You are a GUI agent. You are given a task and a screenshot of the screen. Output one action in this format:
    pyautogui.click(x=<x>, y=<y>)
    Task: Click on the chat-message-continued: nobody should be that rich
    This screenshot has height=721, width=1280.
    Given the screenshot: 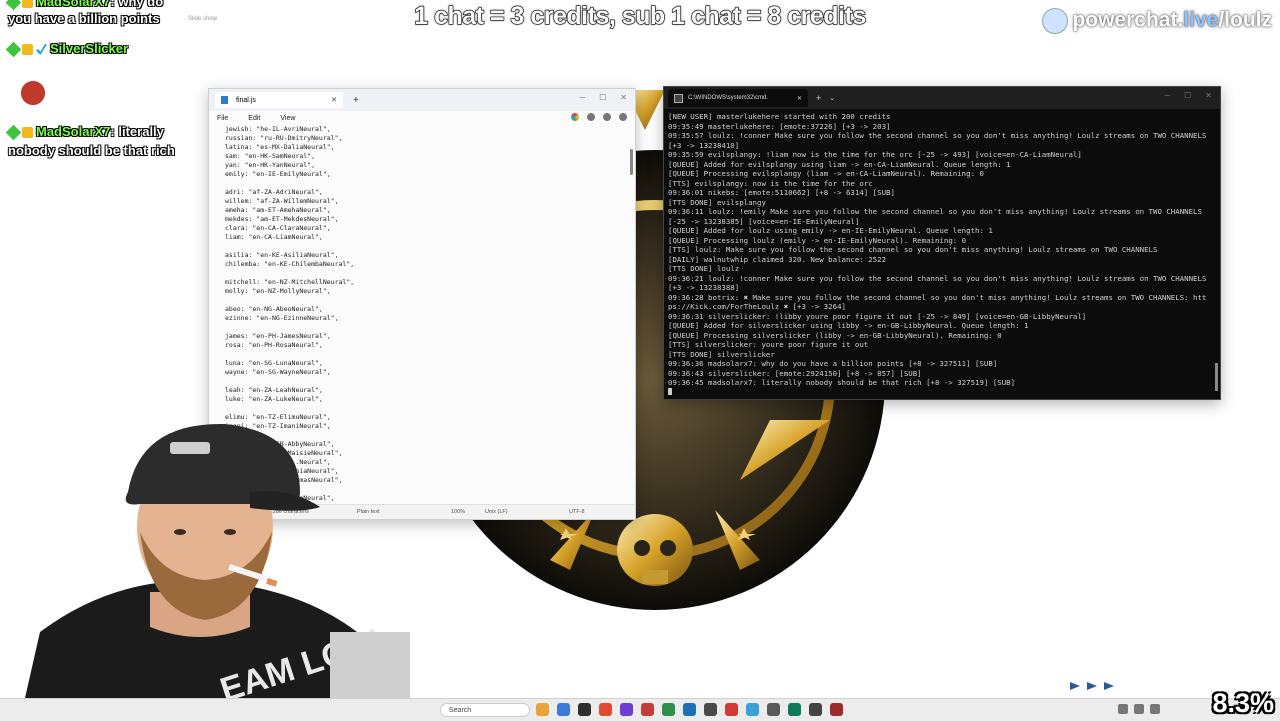 What is the action you would take?
    pyautogui.click(x=91, y=150)
    